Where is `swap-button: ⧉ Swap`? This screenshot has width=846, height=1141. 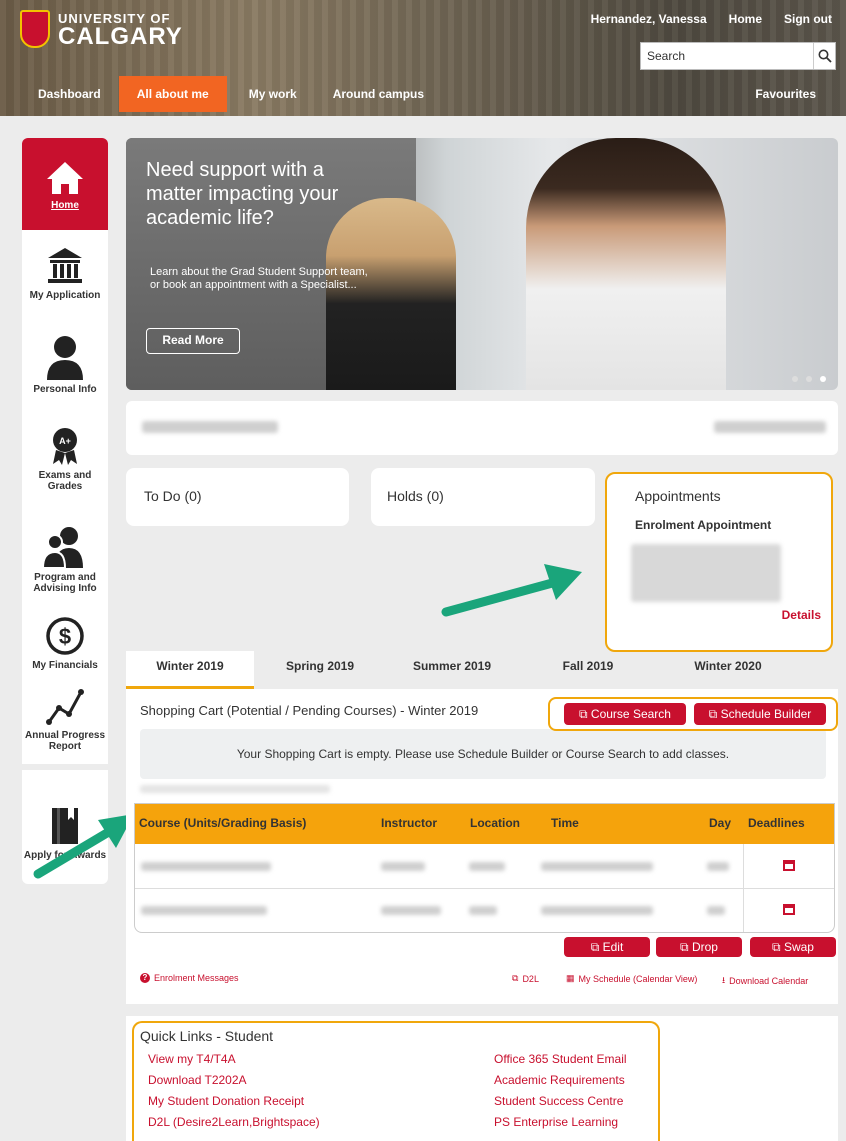 swap-button: ⧉ Swap is located at coordinates (793, 947).